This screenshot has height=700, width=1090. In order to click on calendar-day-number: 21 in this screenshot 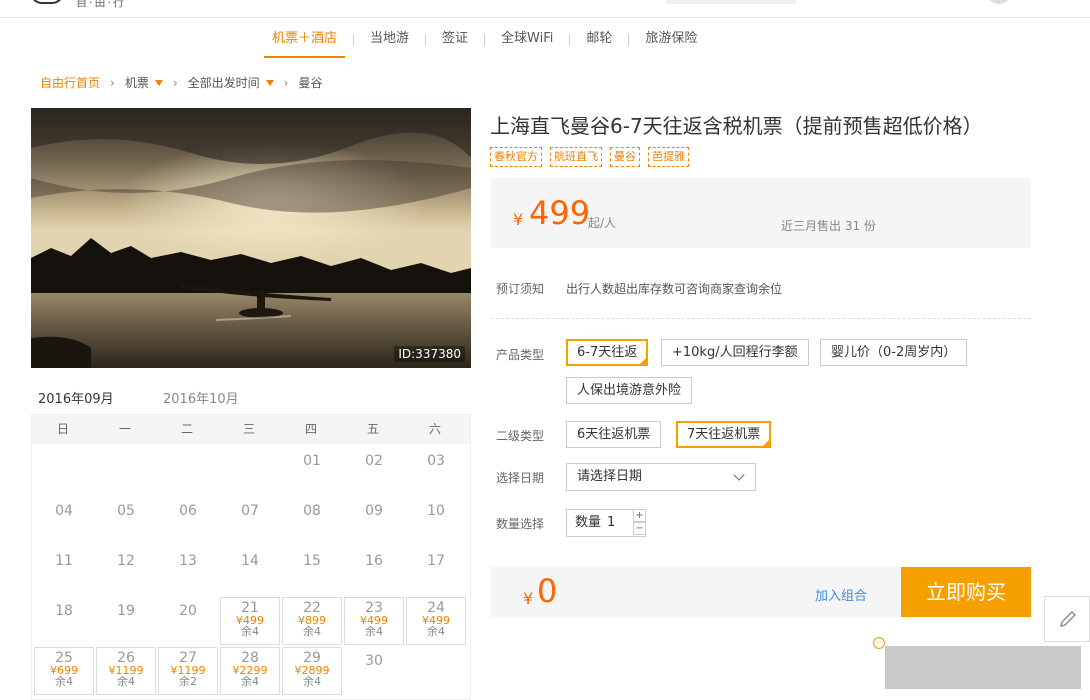, I will do `click(250, 608)`.